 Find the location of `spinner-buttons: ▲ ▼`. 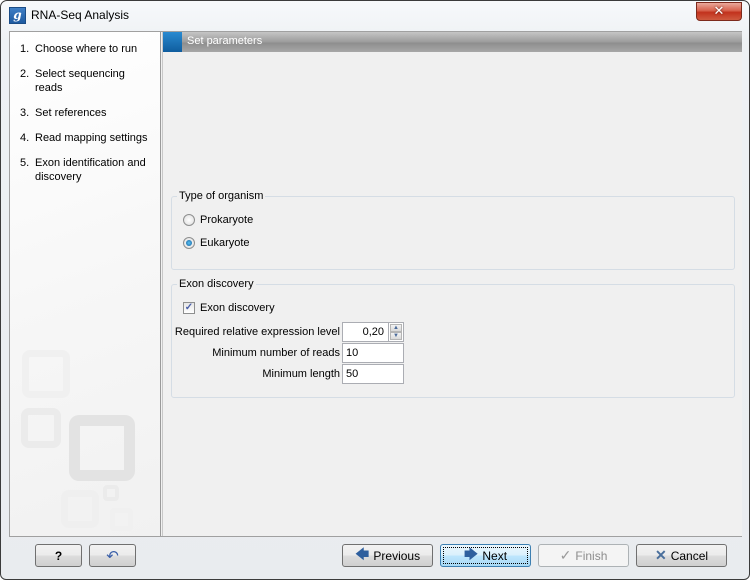

spinner-buttons: ▲ ▼ is located at coordinates (396, 332).